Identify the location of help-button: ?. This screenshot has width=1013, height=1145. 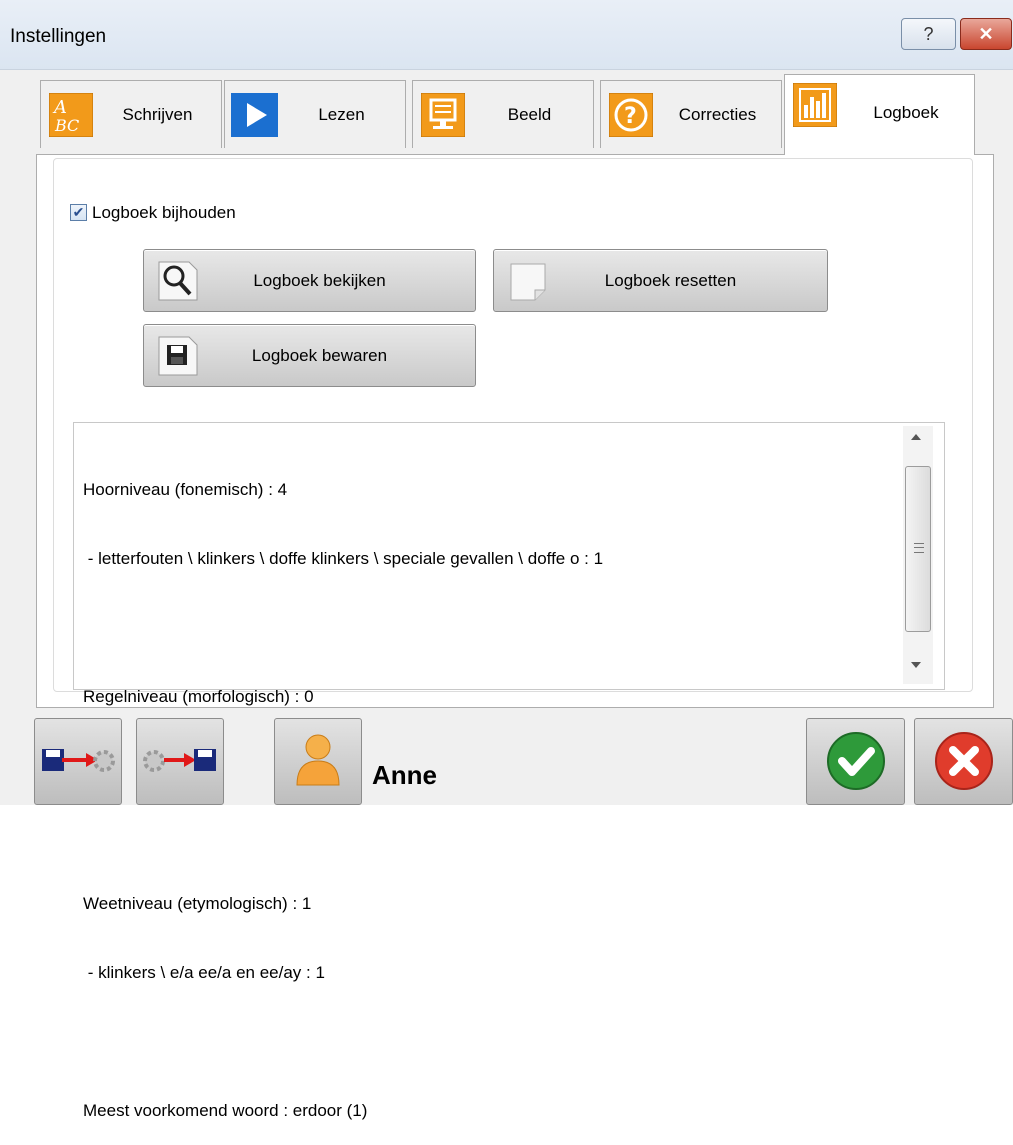
(928, 34).